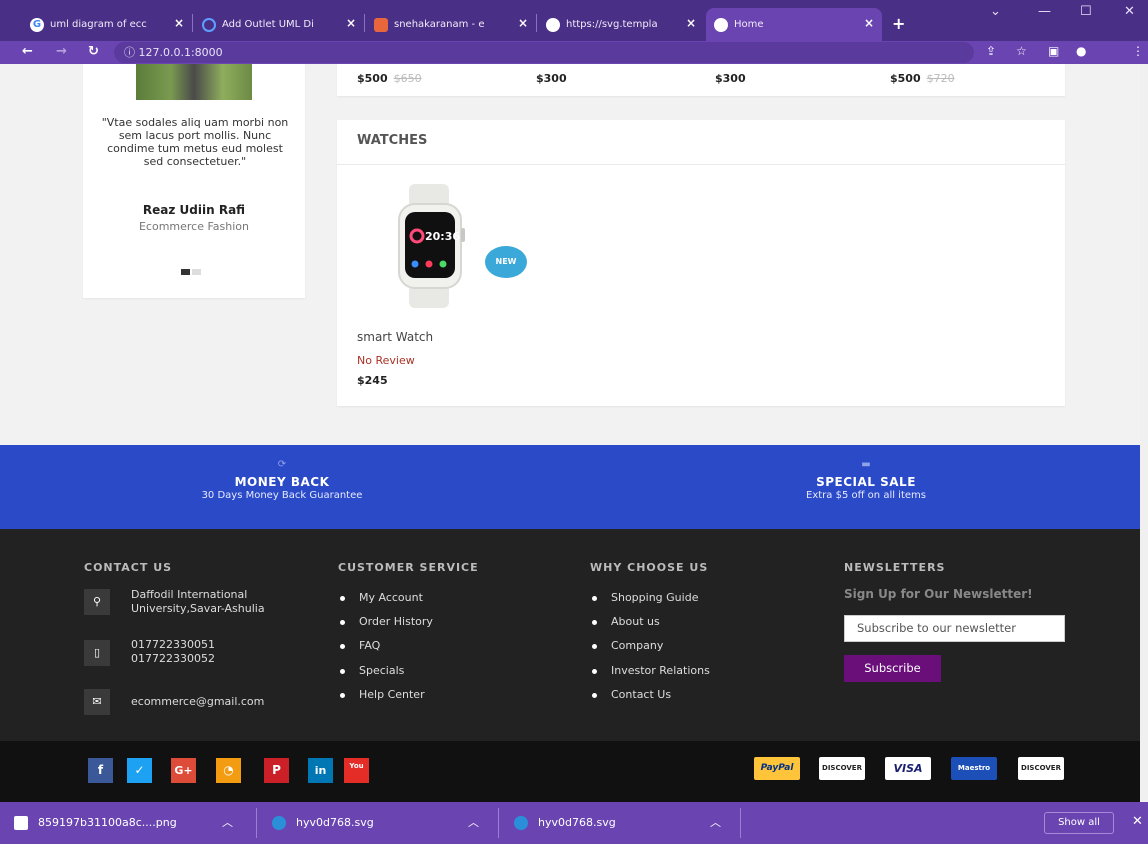 The image size is (1148, 844). I want to click on product-row-previous: $500 $650 $300 $300 $500 $720, so click(701, 80).